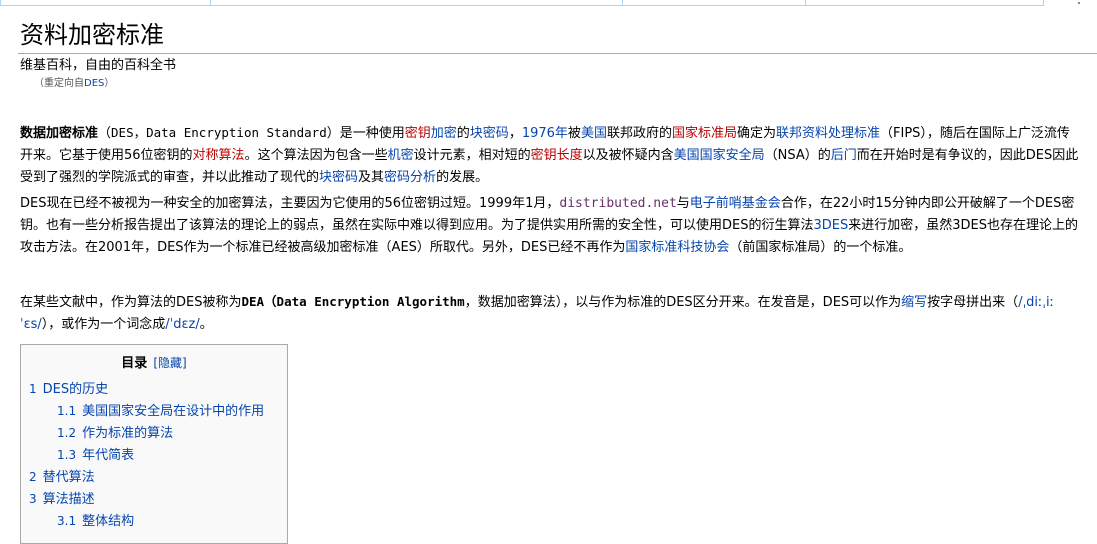  Describe the element at coordinates (68, 499) in the screenshot. I see `toc-label: 算法描述` at that location.